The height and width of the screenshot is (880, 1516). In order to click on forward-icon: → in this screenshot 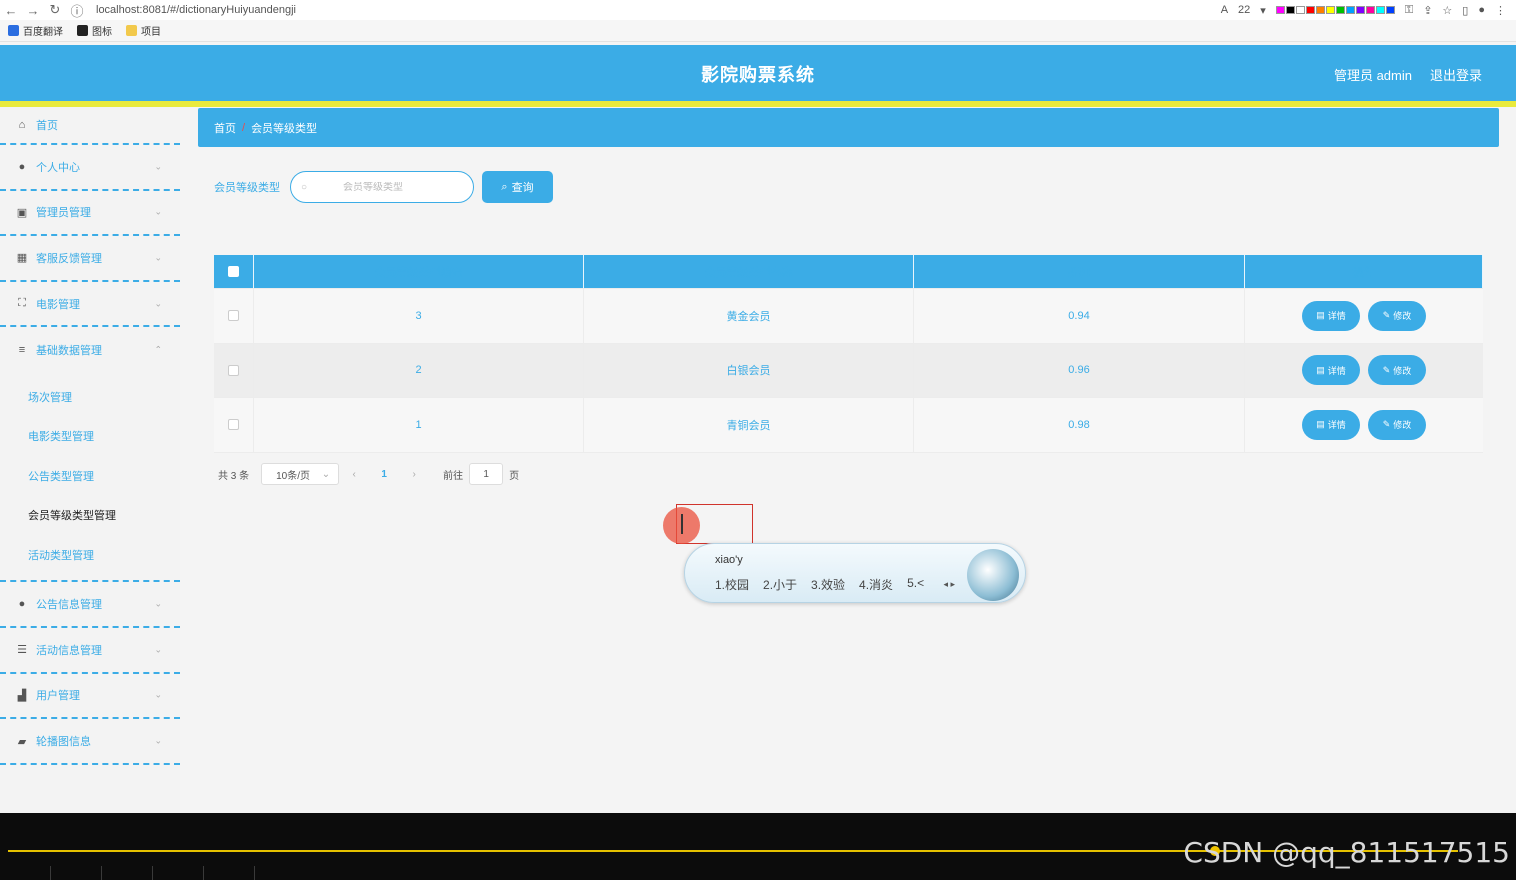, I will do `click(33, 10)`.